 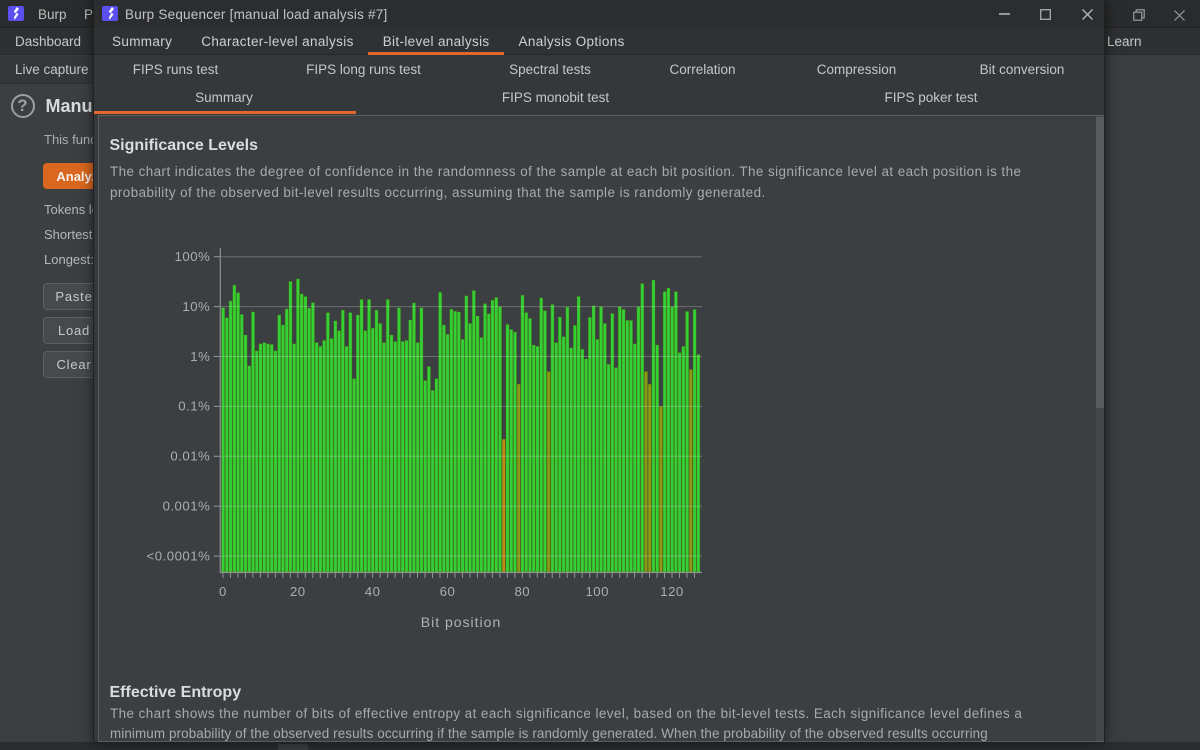 I want to click on svg-text: 120, so click(x=672, y=591).